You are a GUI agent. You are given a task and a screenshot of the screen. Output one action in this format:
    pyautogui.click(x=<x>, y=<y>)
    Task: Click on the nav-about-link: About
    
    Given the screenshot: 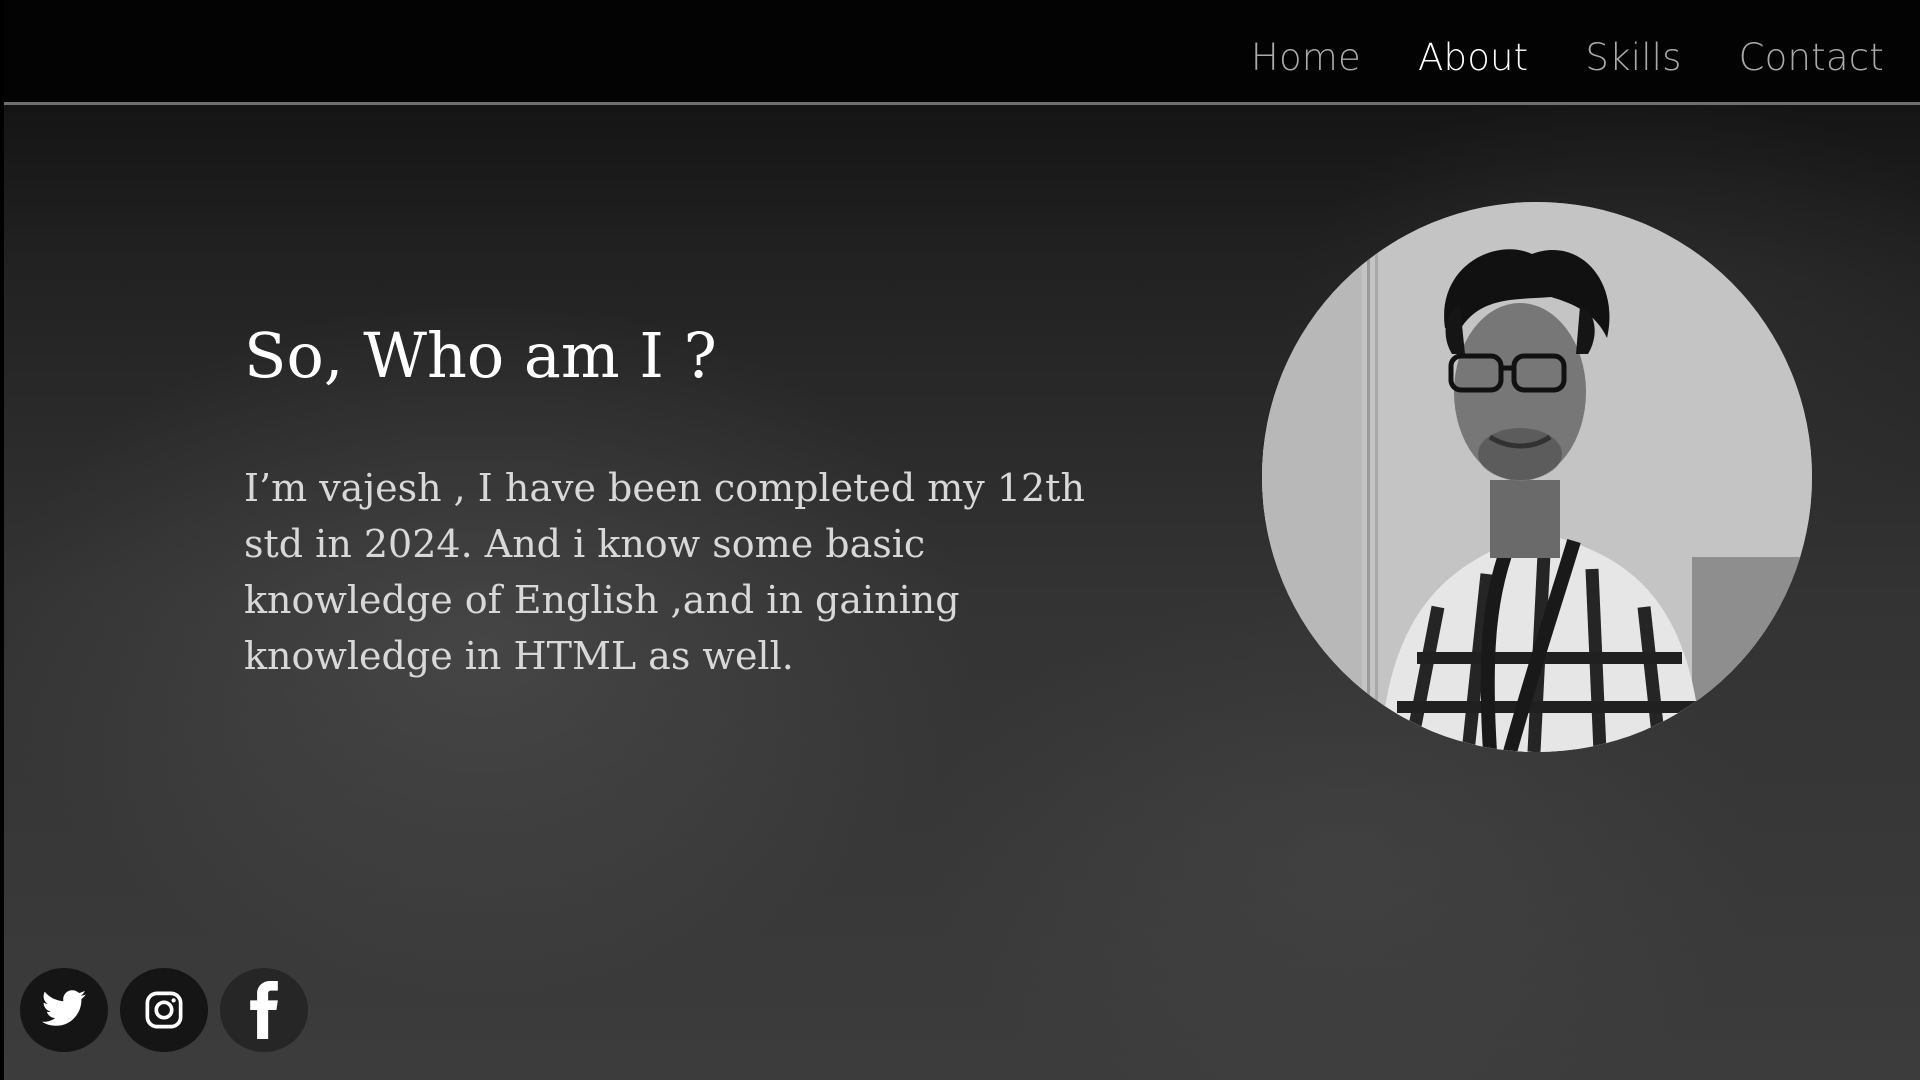 What is the action you would take?
    pyautogui.click(x=1473, y=57)
    